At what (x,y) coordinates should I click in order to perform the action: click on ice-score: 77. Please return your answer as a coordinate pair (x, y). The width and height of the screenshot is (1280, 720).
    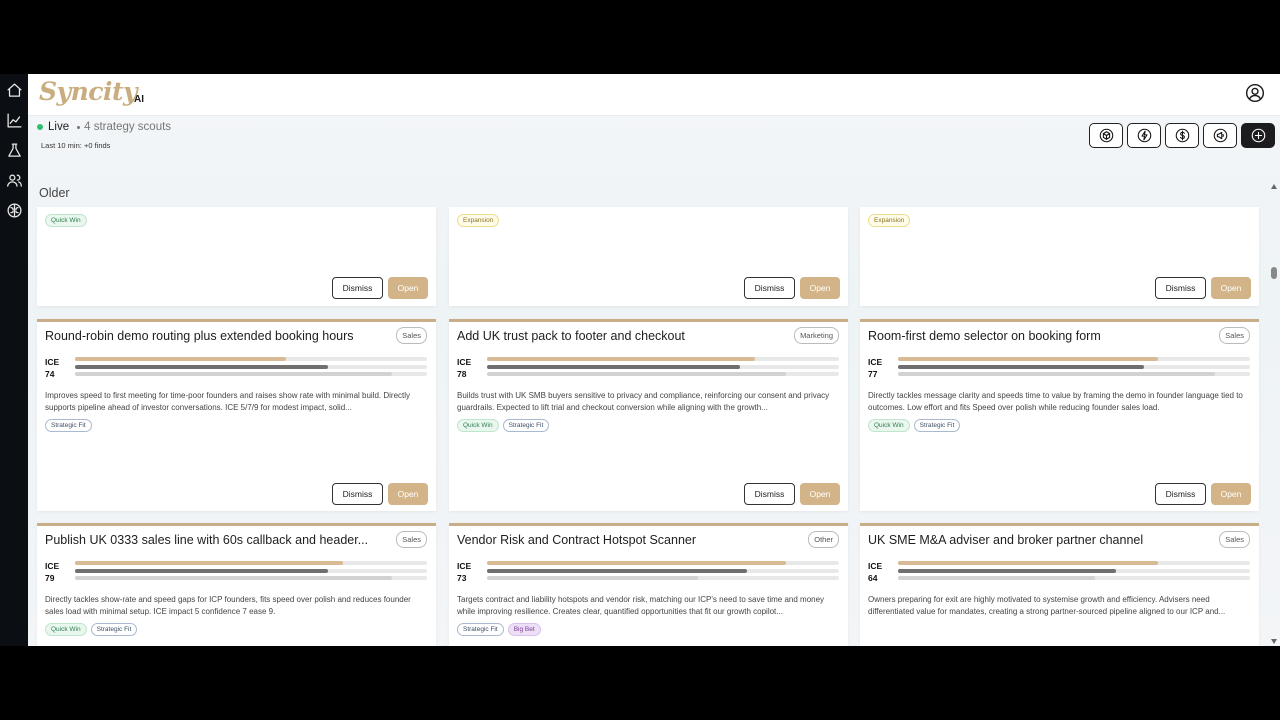
    Looking at the image, I should click on (873, 374).